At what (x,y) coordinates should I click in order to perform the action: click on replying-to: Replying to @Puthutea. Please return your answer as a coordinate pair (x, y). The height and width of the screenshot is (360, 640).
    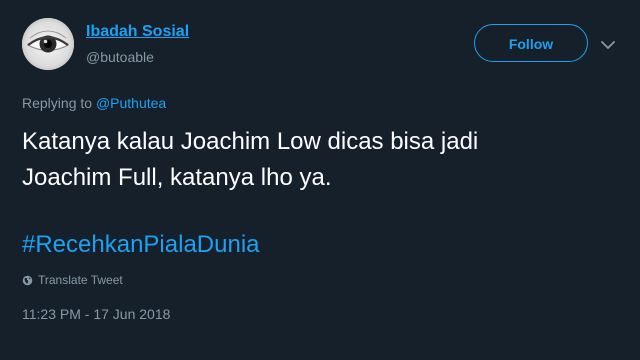
    Looking at the image, I should click on (94, 103).